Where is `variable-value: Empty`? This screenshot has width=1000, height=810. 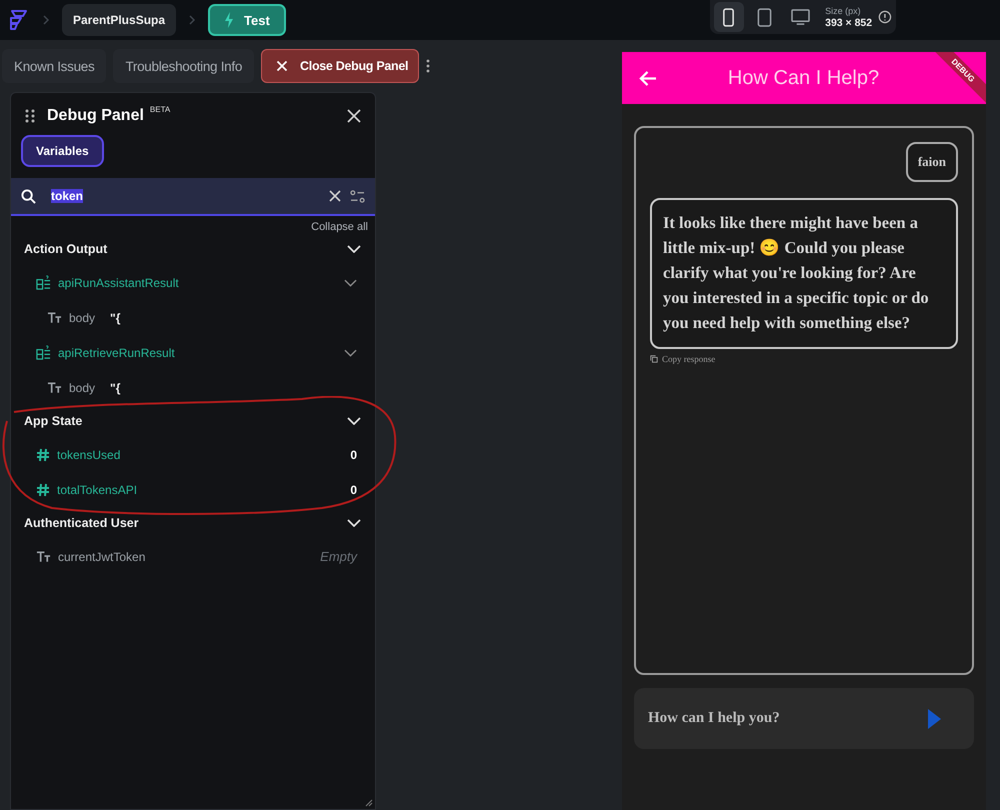
variable-value: Empty is located at coordinates (338, 556).